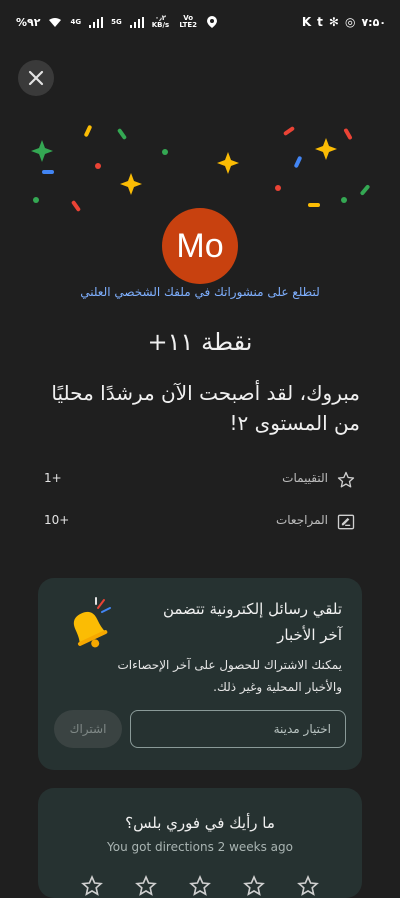  Describe the element at coordinates (53, 478) in the screenshot. I see `stat-value: 1+` at that location.